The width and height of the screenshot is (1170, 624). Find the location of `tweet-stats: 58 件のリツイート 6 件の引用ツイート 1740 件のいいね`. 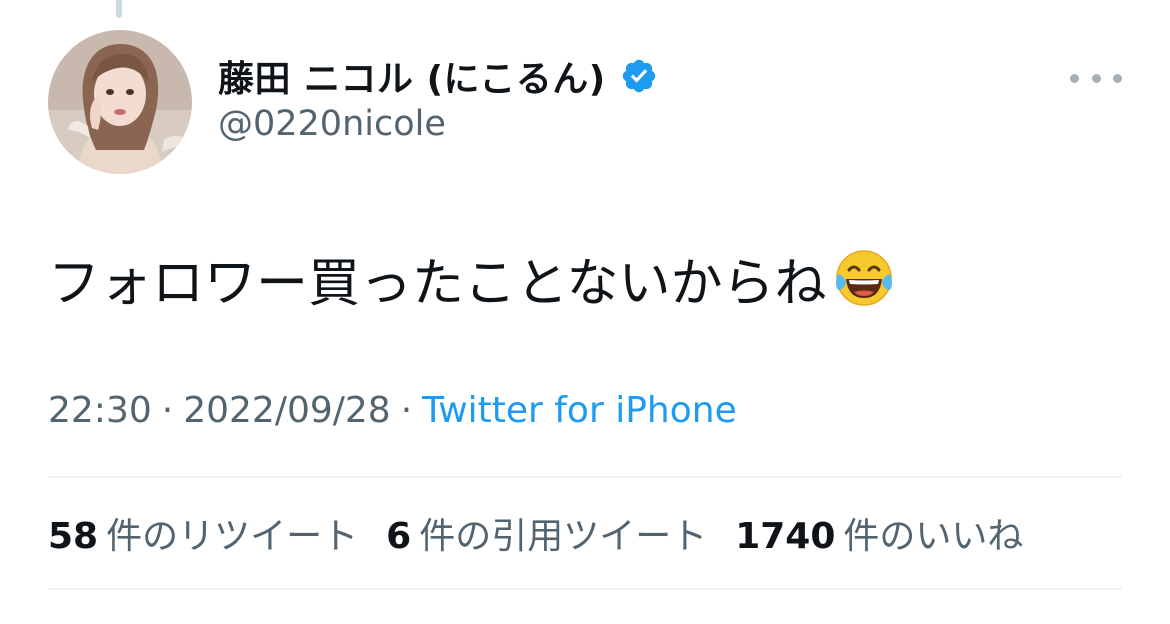

tweet-stats: 58 件のリツイート 6 件の引用ツイート 1740 件のいいね is located at coordinates (549, 533).